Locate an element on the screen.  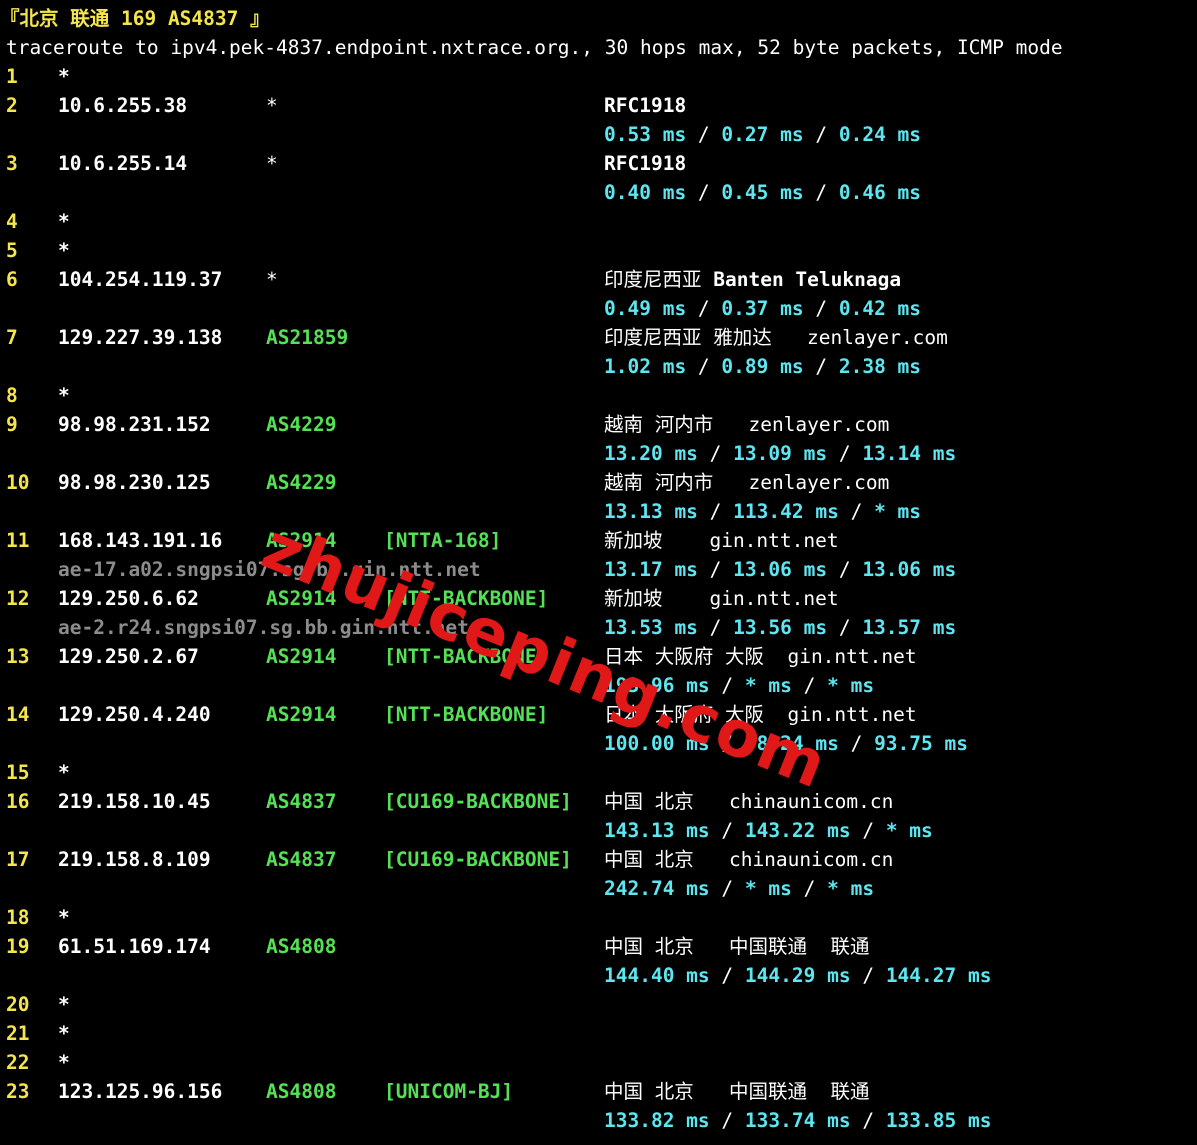
hop-rtt-row: 13.13 ms / 113.42 ms / * ms is located at coordinates (598, 511).